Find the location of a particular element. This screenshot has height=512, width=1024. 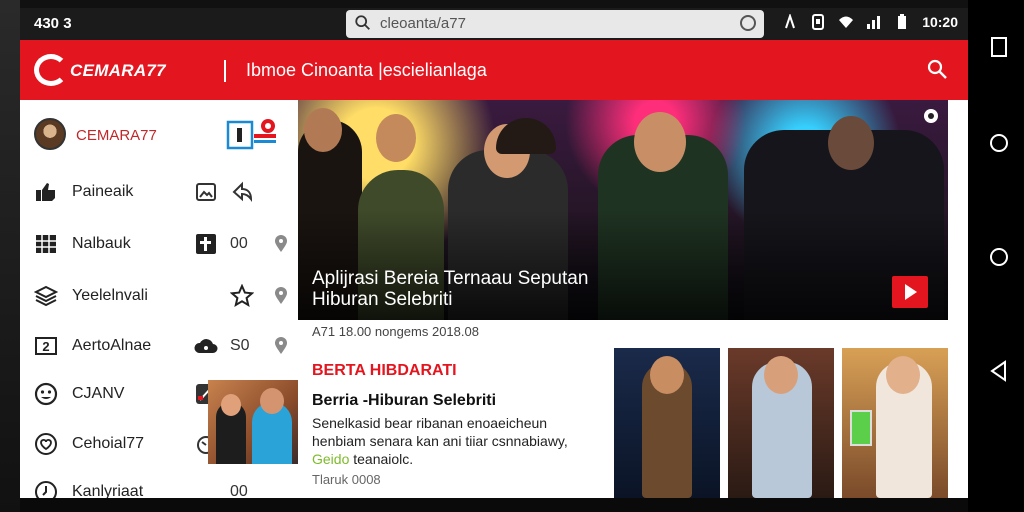

cloud-icon is located at coordinates (206, 346).